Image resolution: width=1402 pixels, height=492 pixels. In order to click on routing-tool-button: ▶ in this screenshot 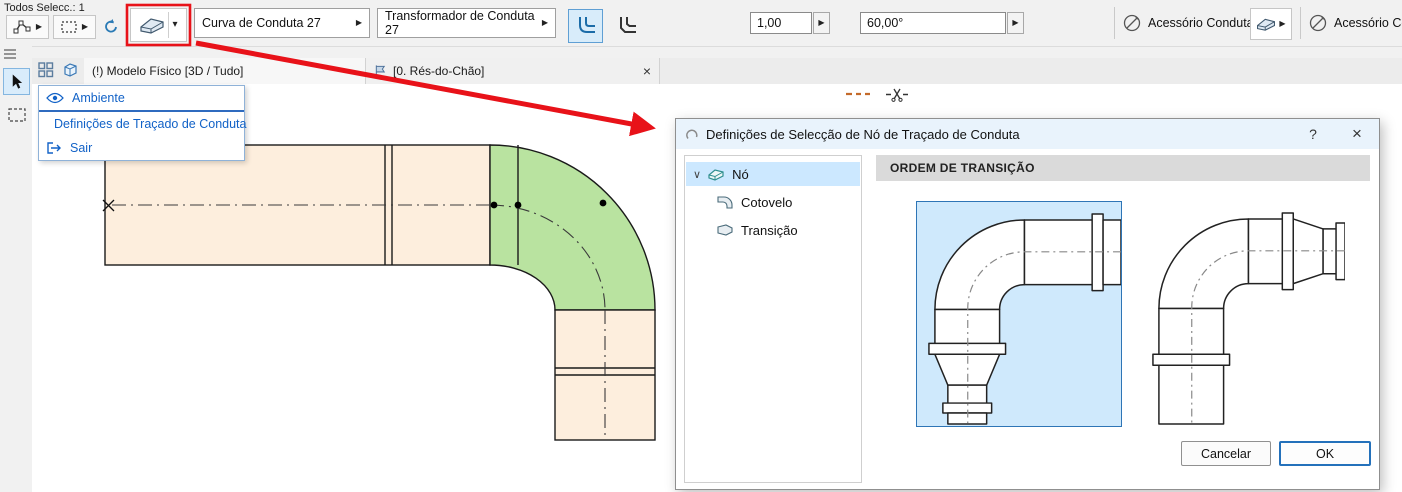, I will do `click(27, 27)`.